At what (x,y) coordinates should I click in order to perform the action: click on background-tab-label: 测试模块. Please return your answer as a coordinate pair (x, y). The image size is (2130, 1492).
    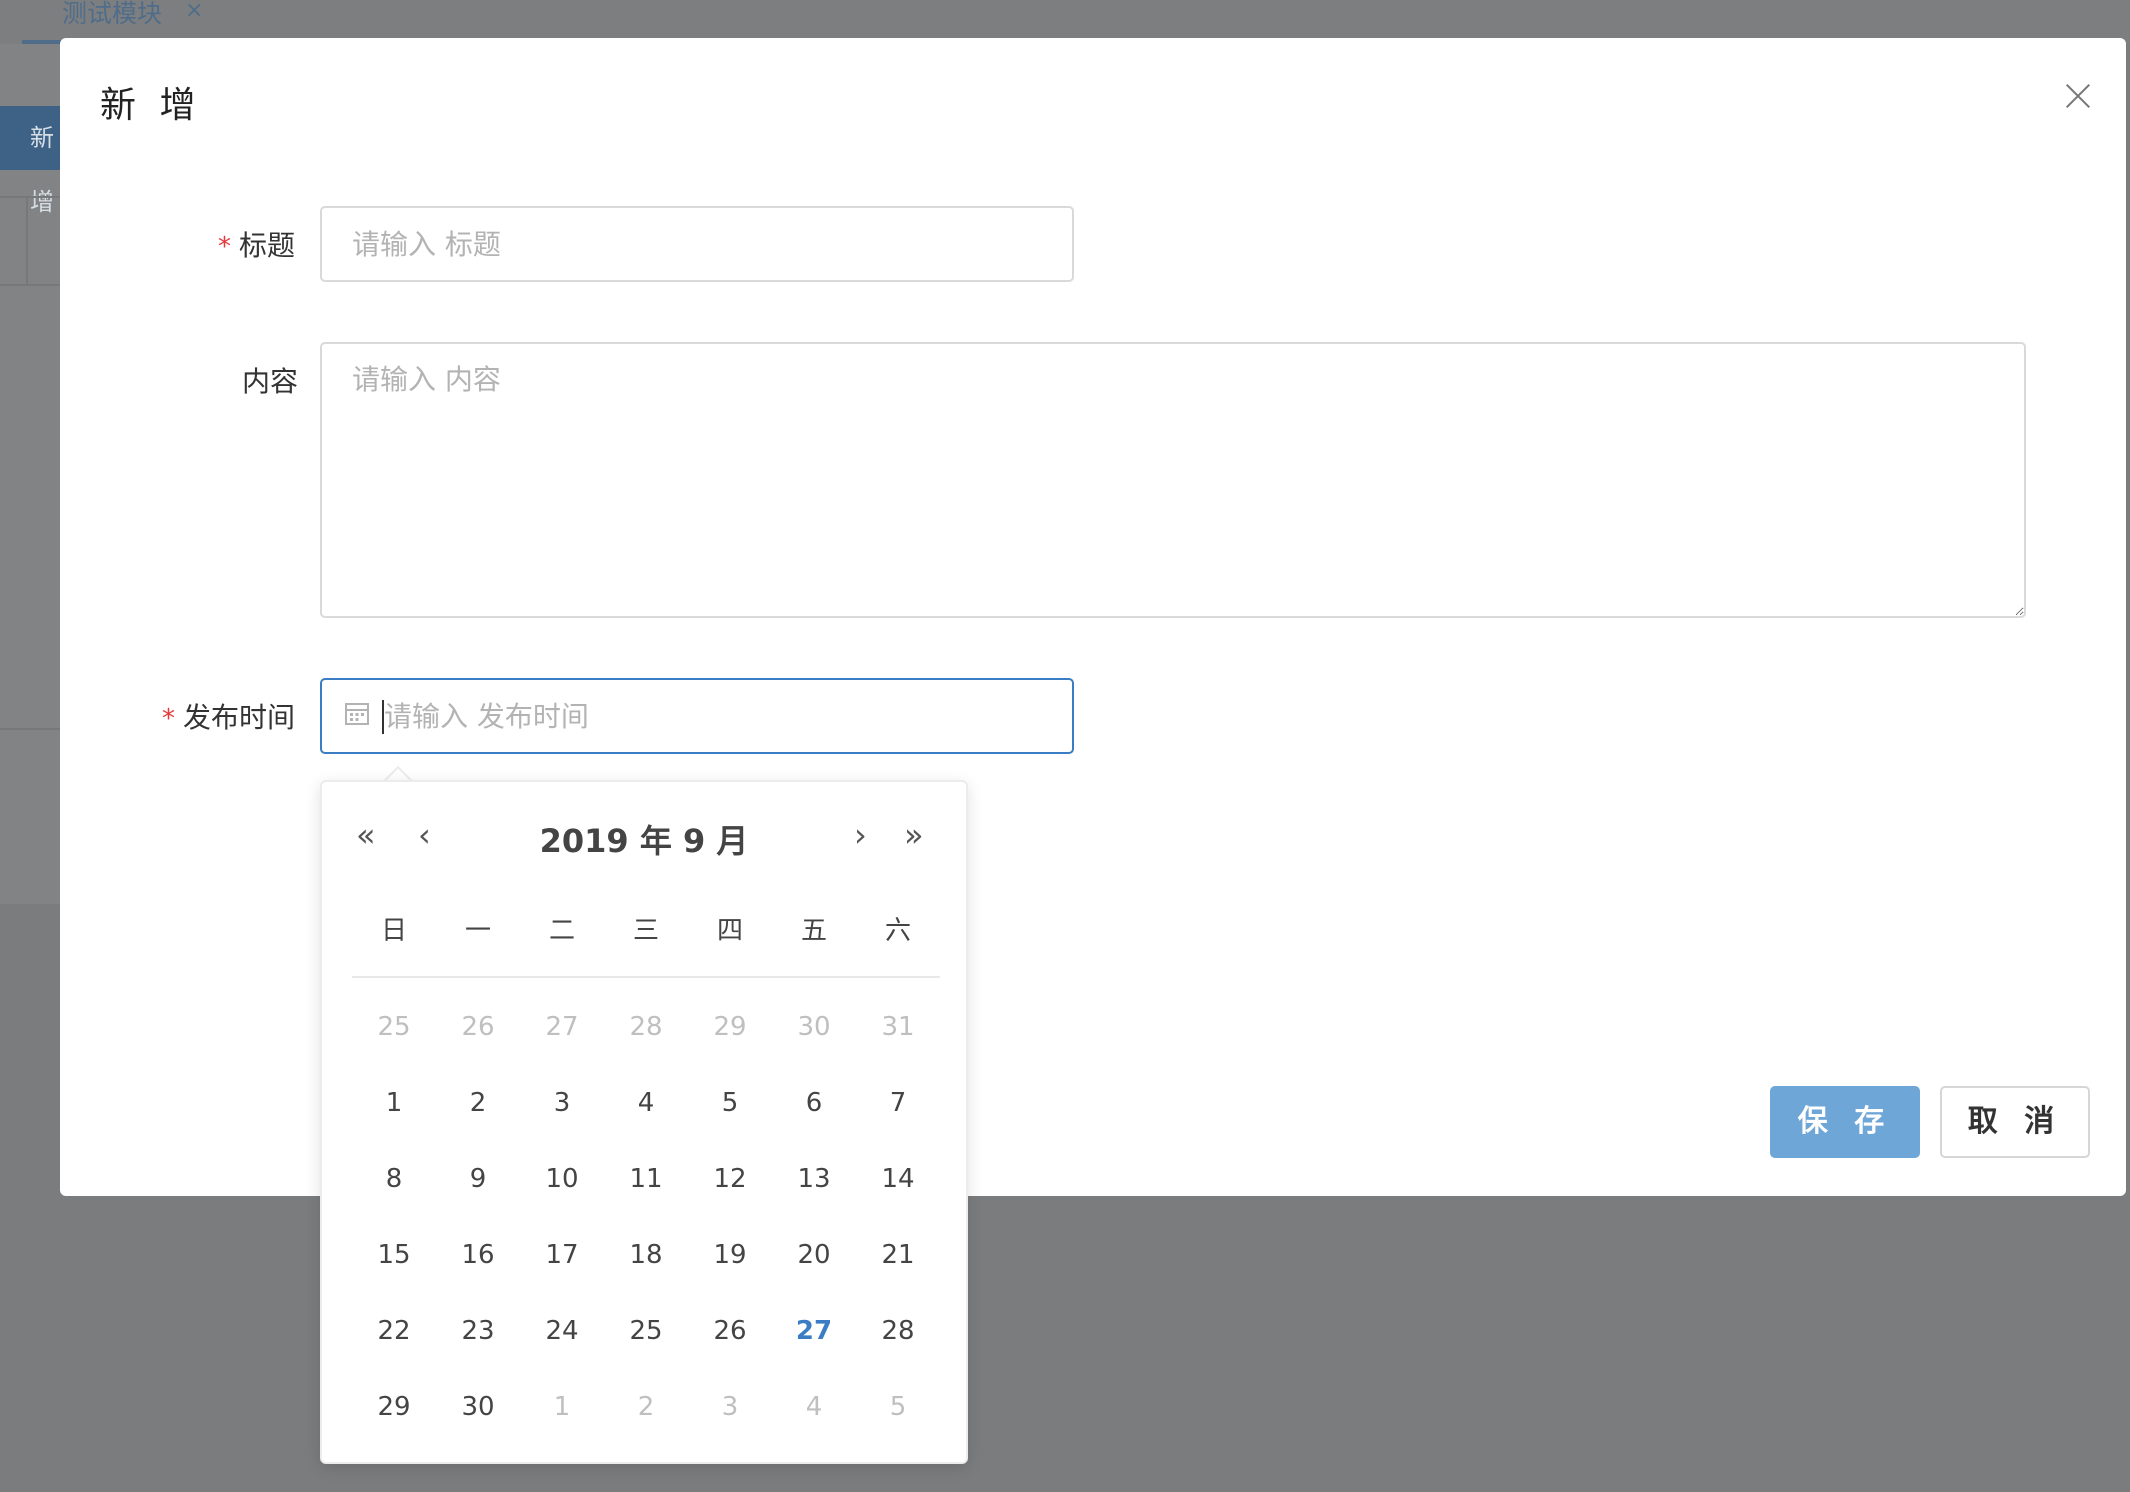
    Looking at the image, I should click on (112, 15).